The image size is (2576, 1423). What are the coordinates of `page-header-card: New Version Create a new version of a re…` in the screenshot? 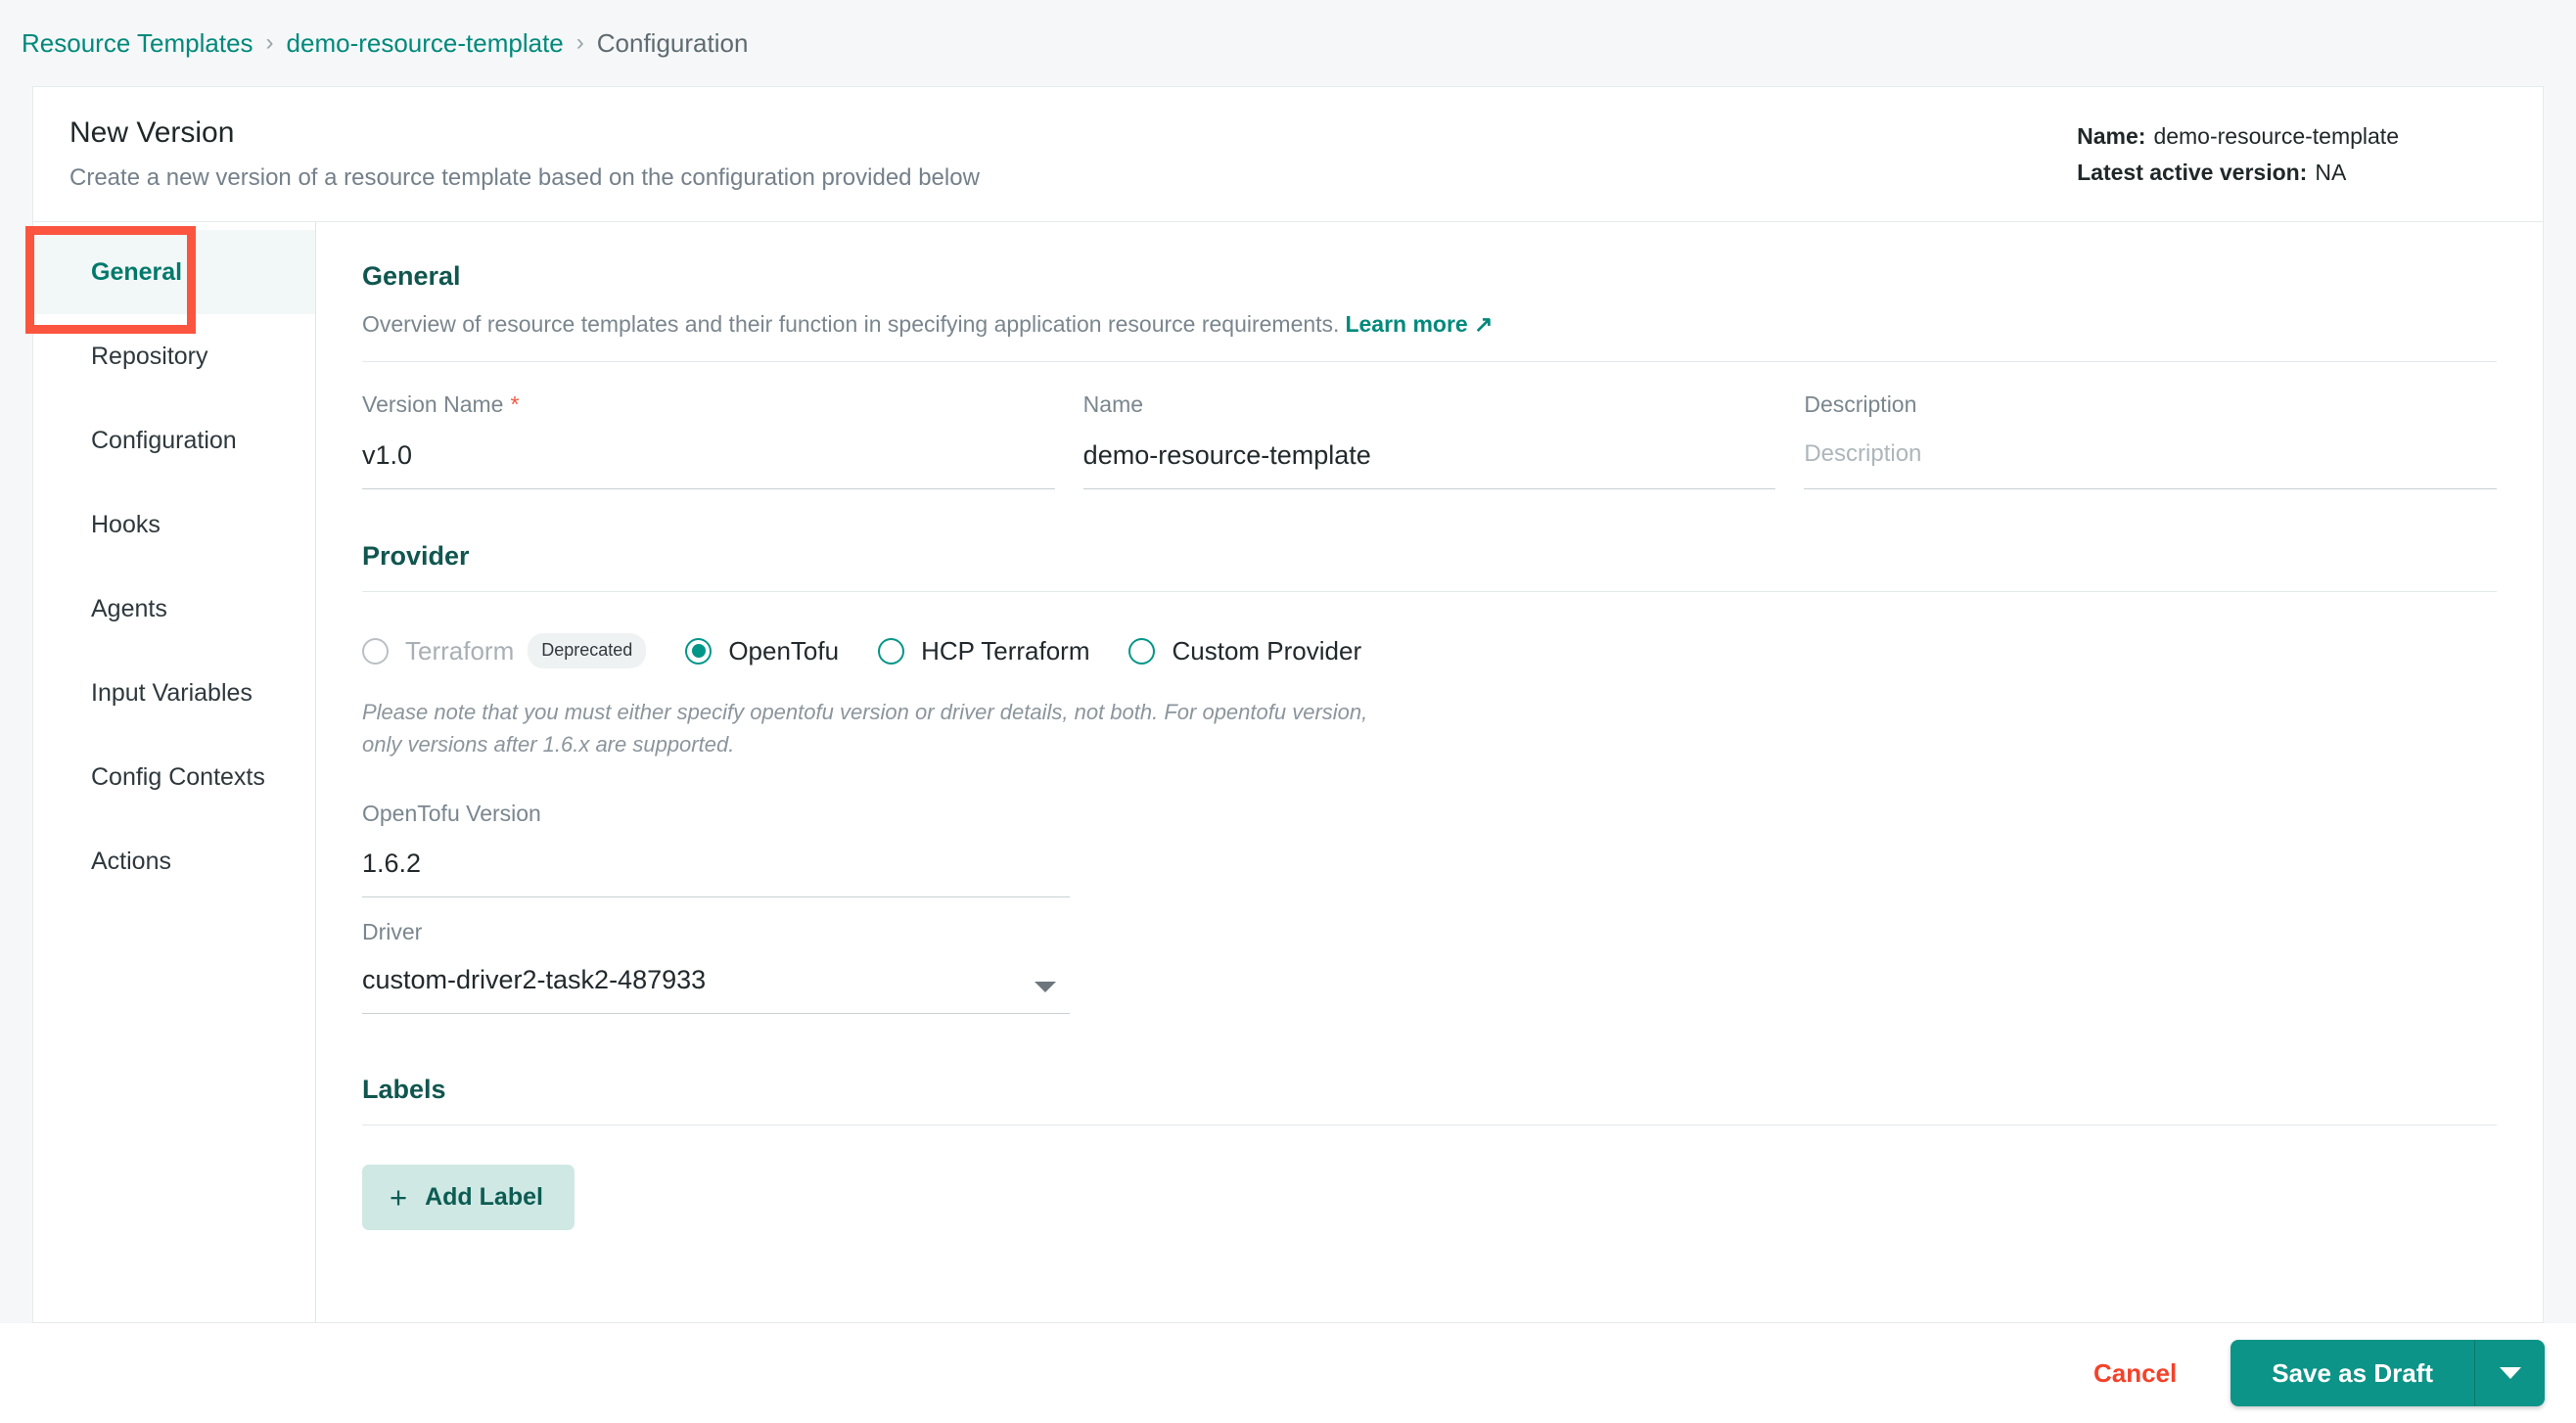 It's located at (1288, 153).